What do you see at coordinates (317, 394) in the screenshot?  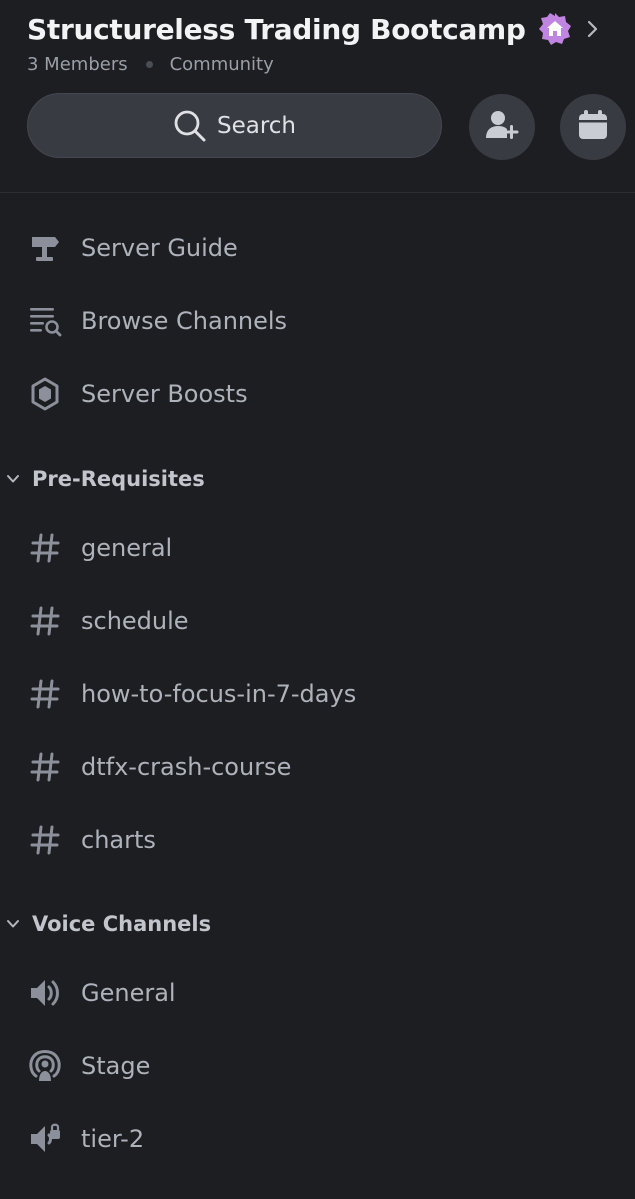 I see `menu-item-server-boosts: Server Boosts` at bounding box center [317, 394].